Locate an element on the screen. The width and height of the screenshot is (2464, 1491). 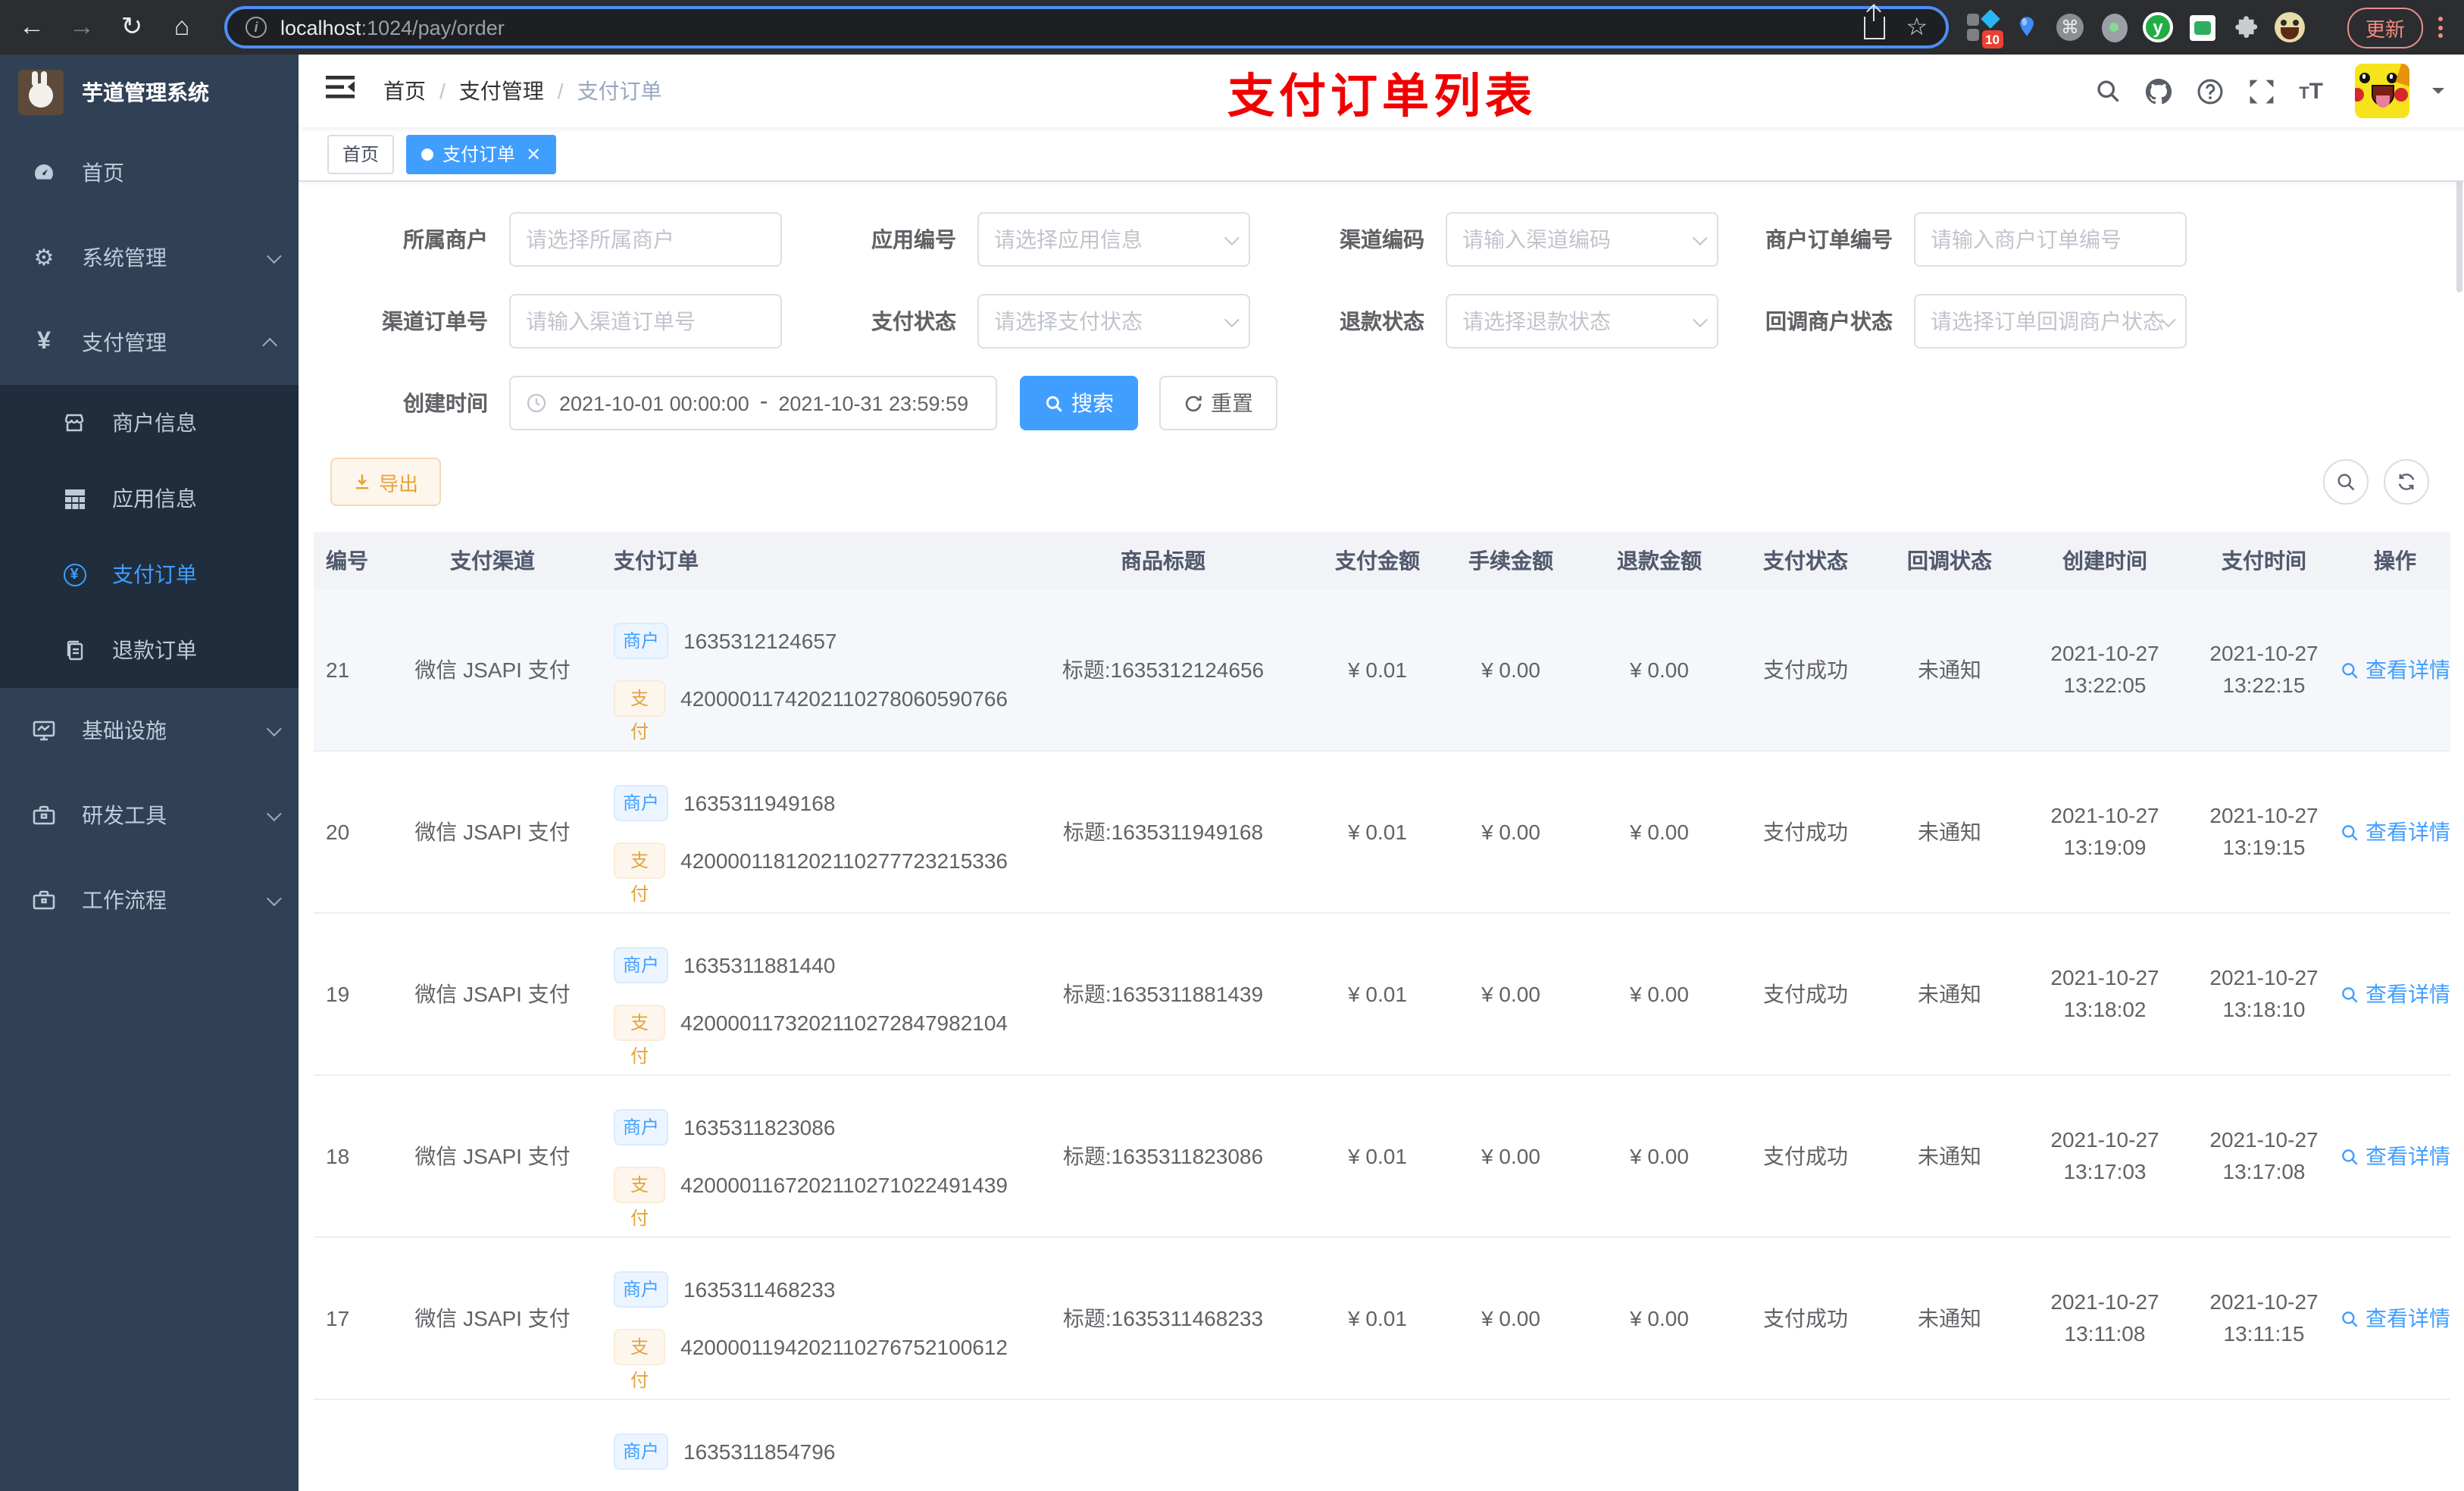
export-button: 导出 is located at coordinates (386, 482).